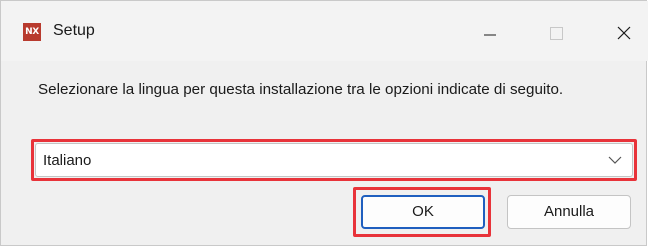 The width and height of the screenshot is (649, 248). Describe the element at coordinates (32, 32) in the screenshot. I see `app-logo-icon: NX` at that location.